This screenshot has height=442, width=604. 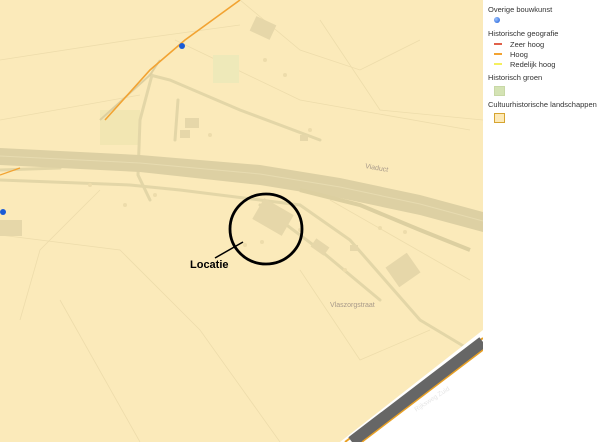 I want to click on legend-heading-historisch-groen: Historisch groen, so click(x=515, y=77).